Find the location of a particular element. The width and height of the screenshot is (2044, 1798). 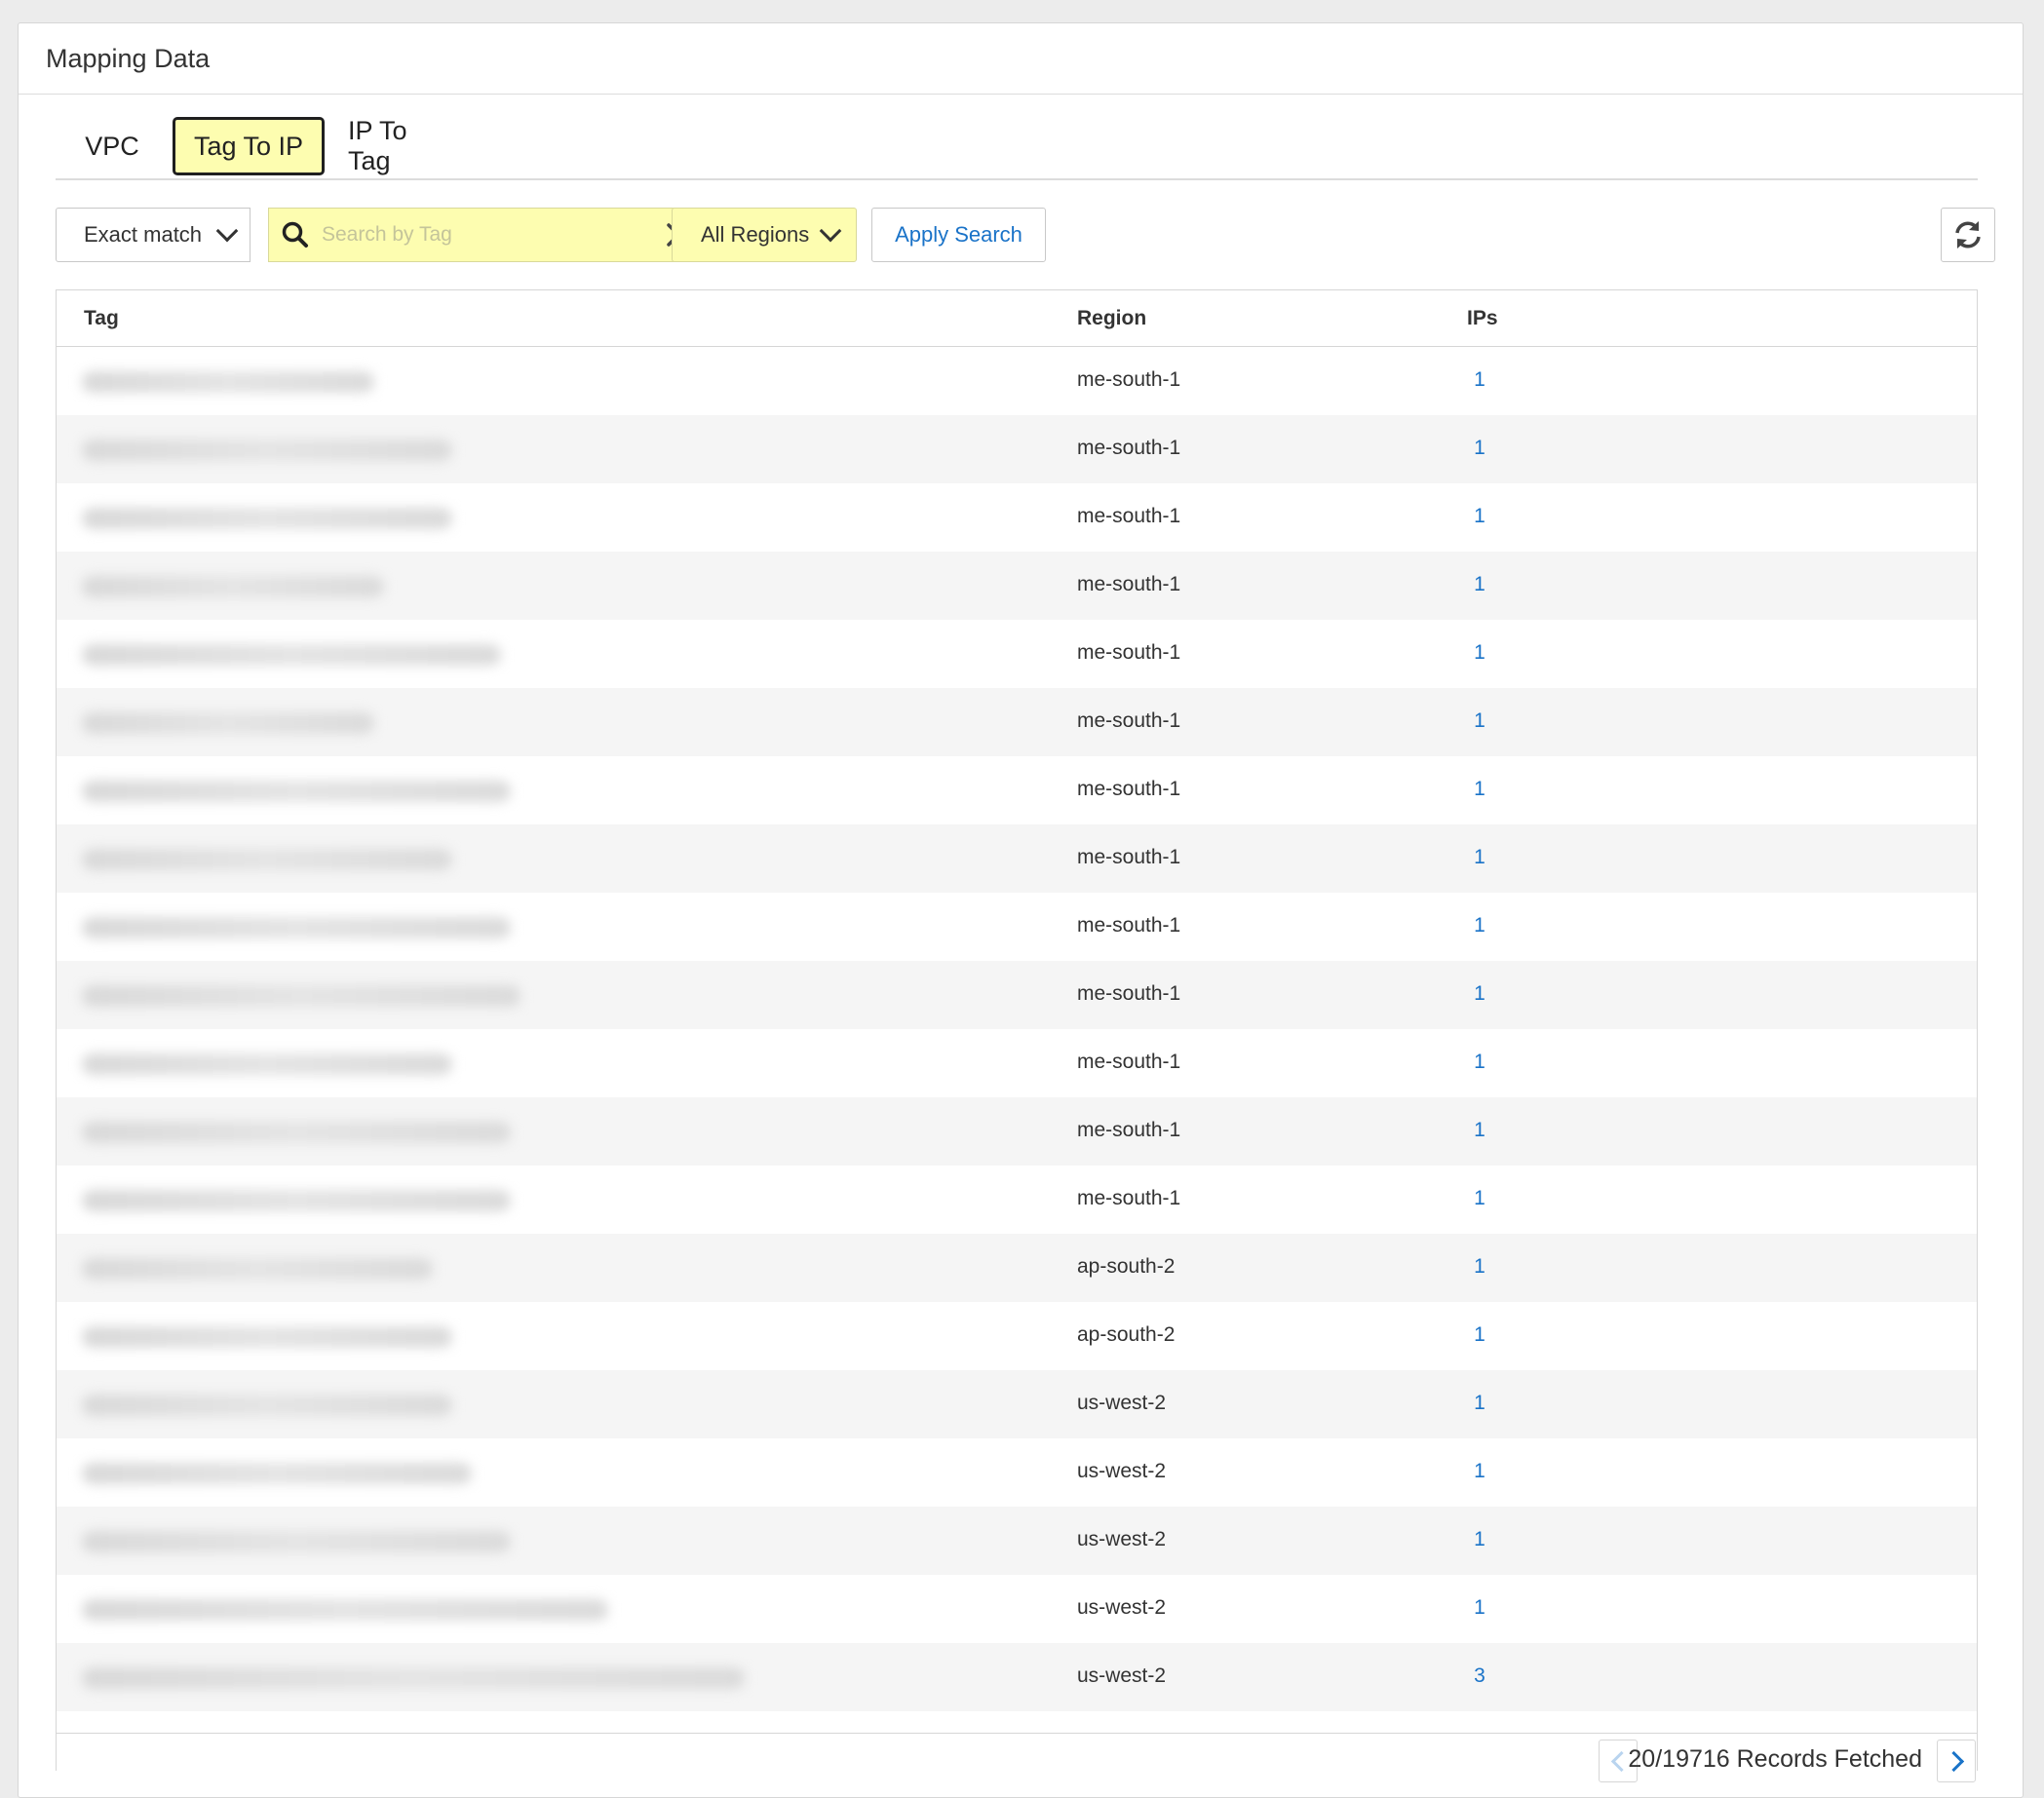

tab-tag-to-ip: Tag To IP is located at coordinates (249, 146).